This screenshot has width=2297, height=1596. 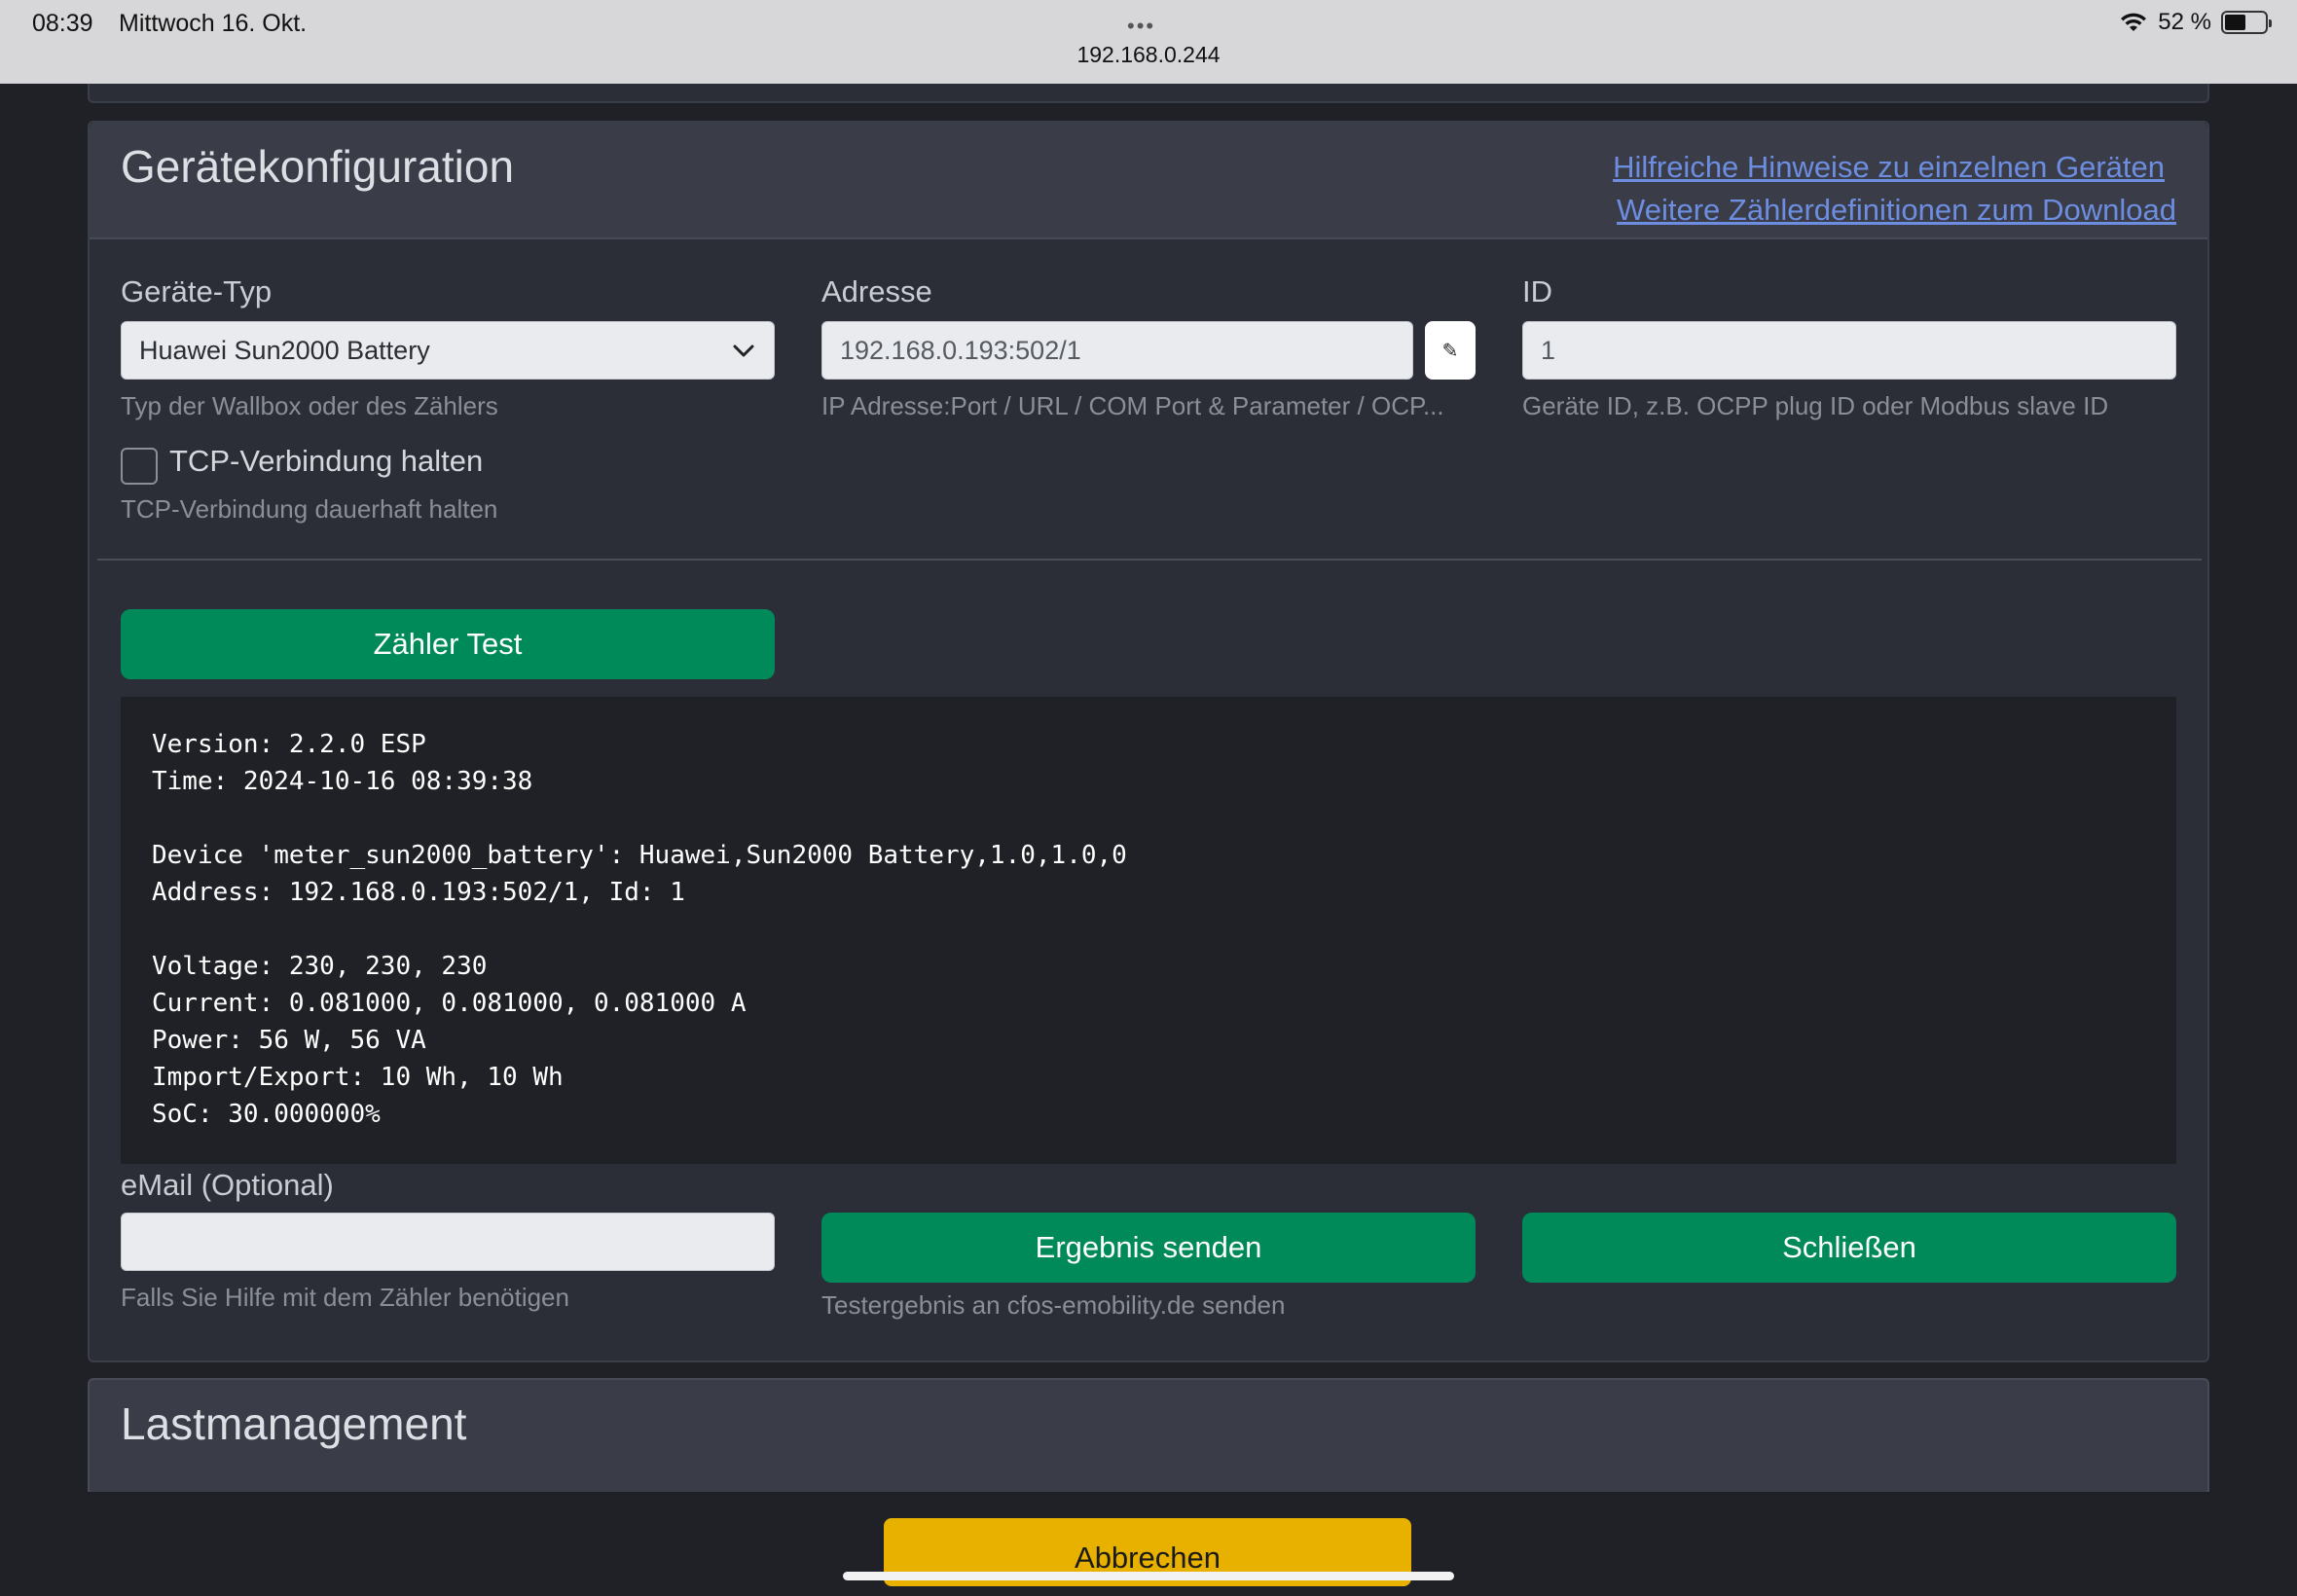 I want to click on address-value: 192.168.0.193:502/1, so click(x=960, y=350).